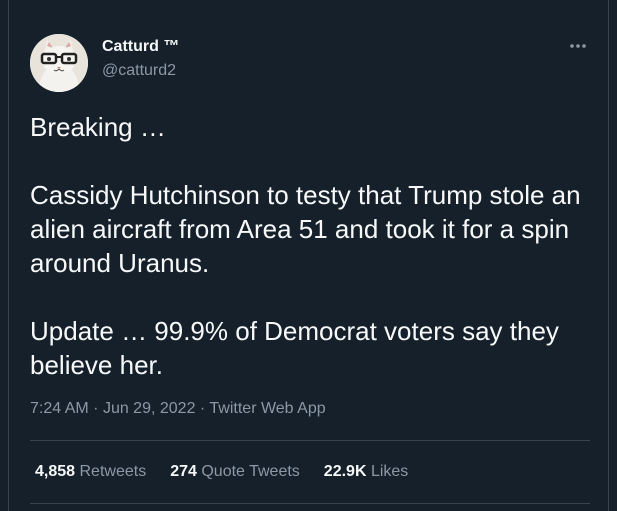 The width and height of the screenshot is (617, 511). I want to click on more-options-icon, so click(578, 46).